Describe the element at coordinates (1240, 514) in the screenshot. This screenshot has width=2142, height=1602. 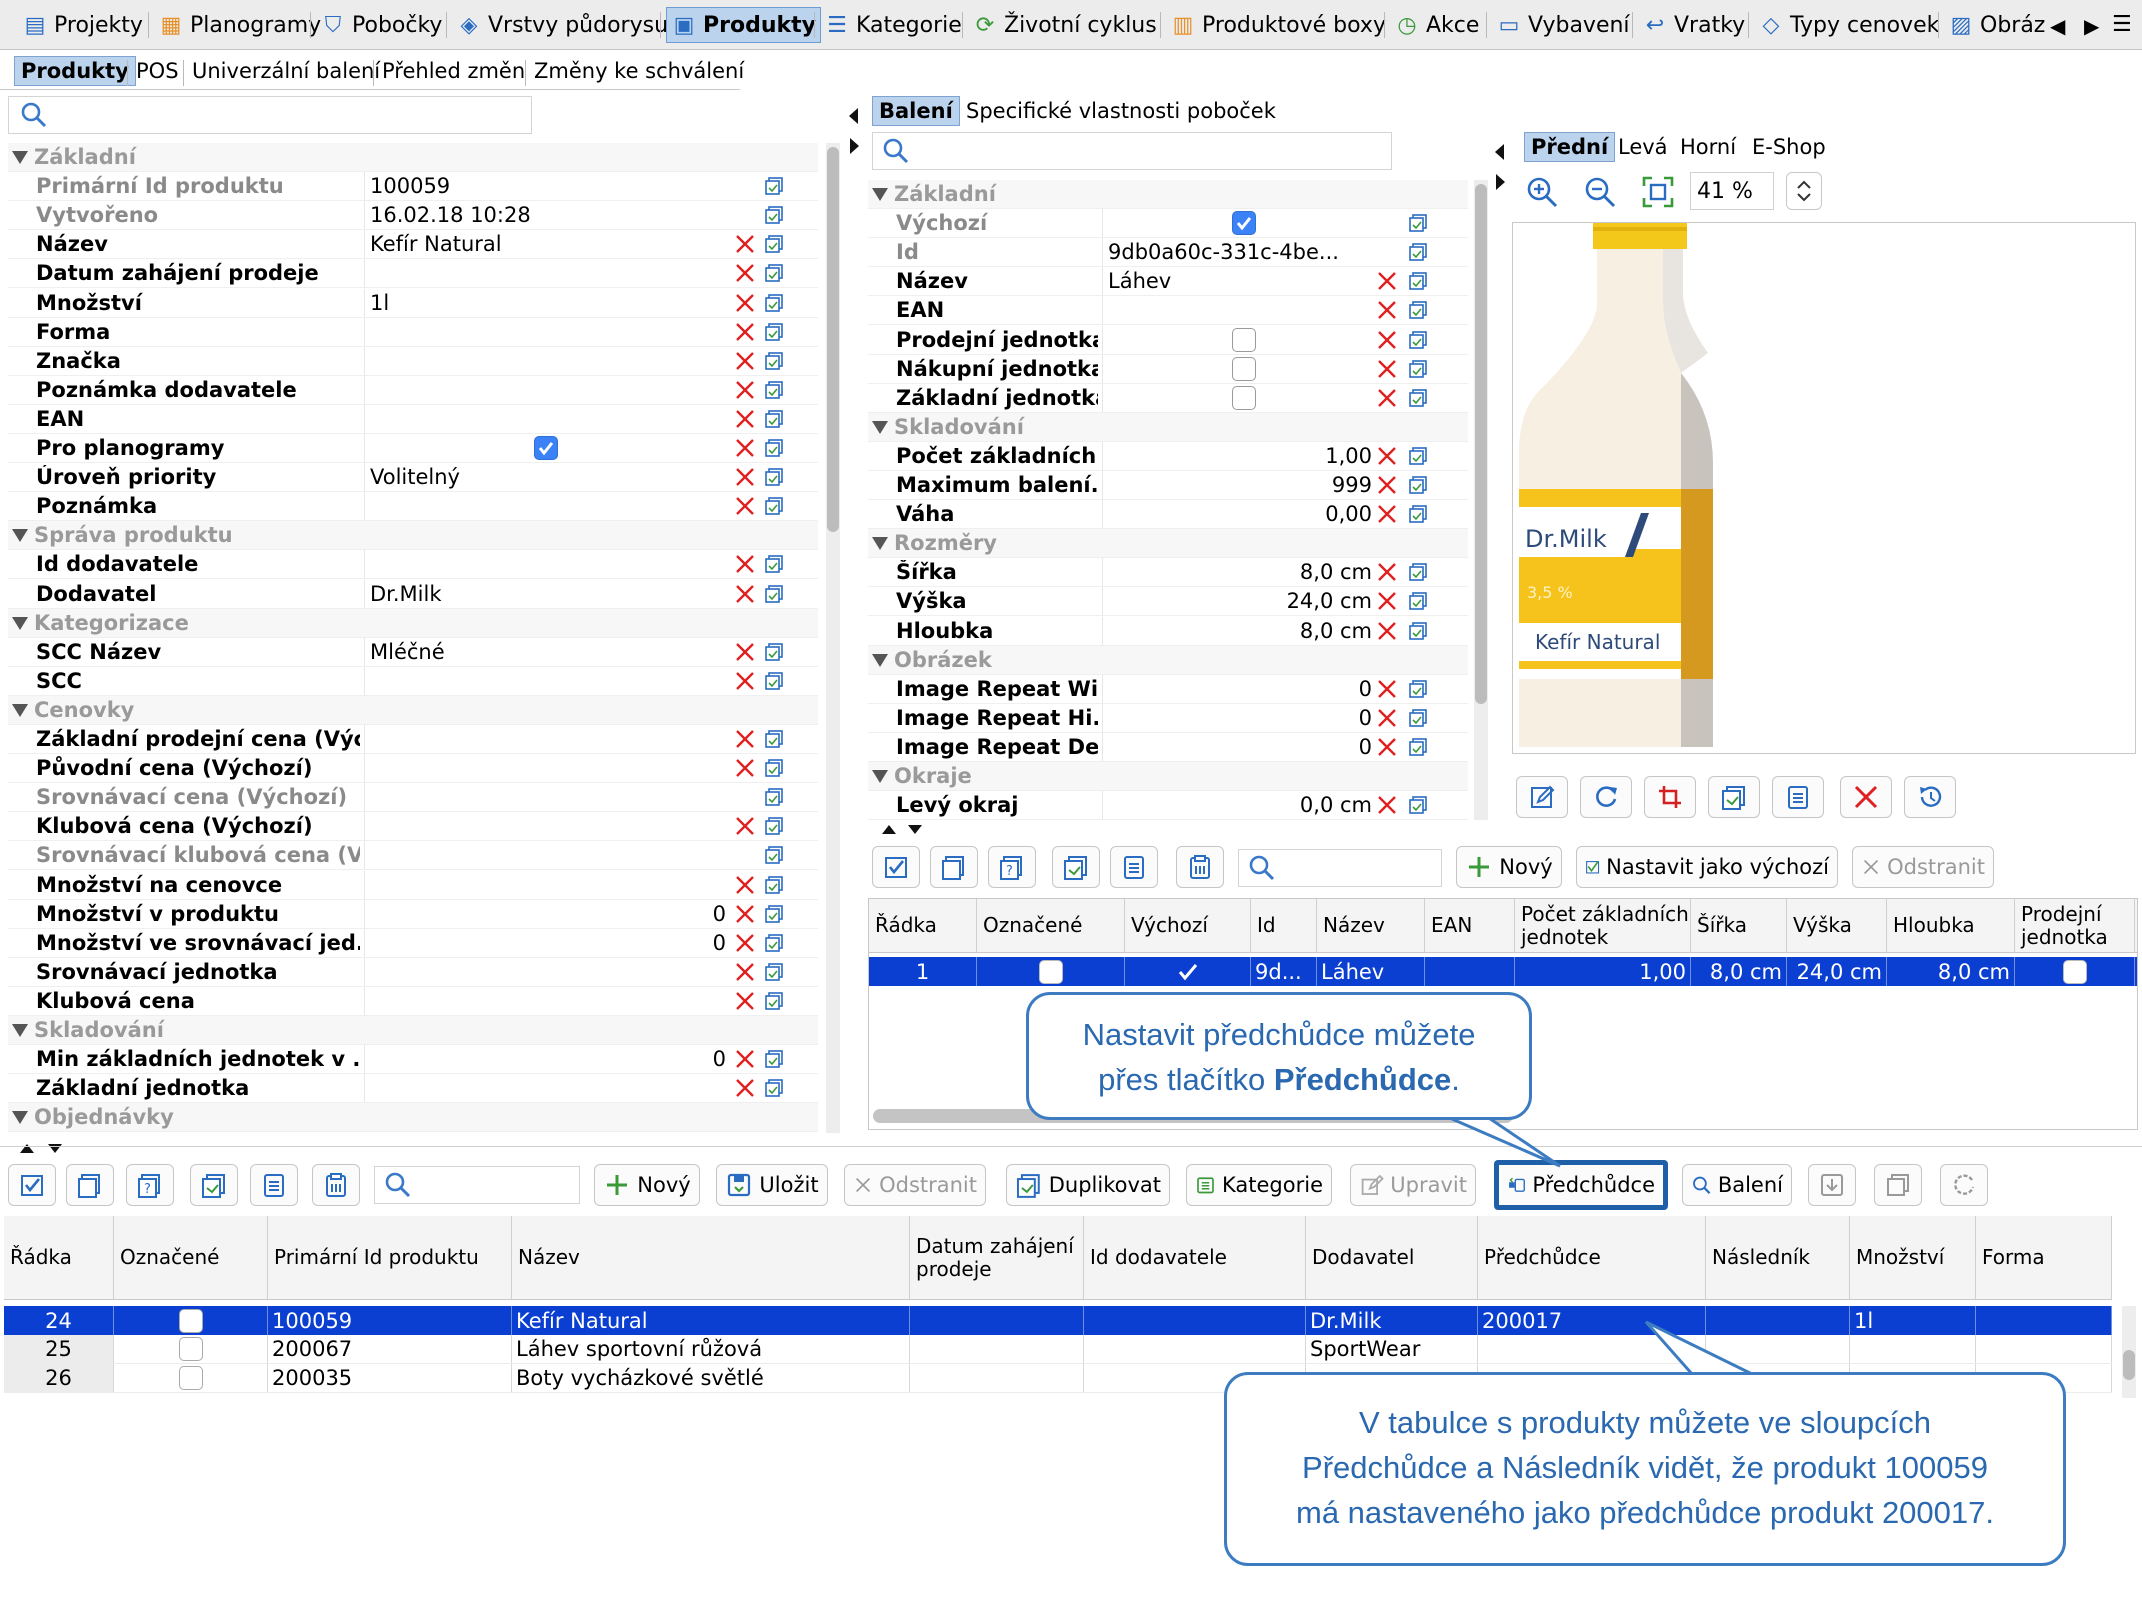
I see `property-value: 0,00` at that location.